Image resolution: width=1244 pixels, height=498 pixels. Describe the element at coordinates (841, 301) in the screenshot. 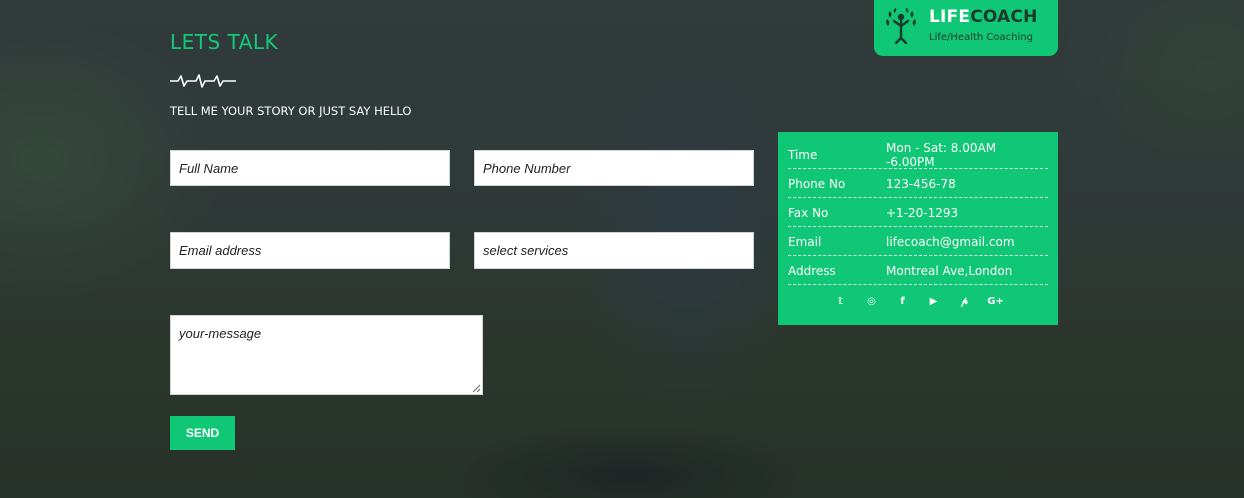

I see `twitter-icon: 𝕥` at that location.